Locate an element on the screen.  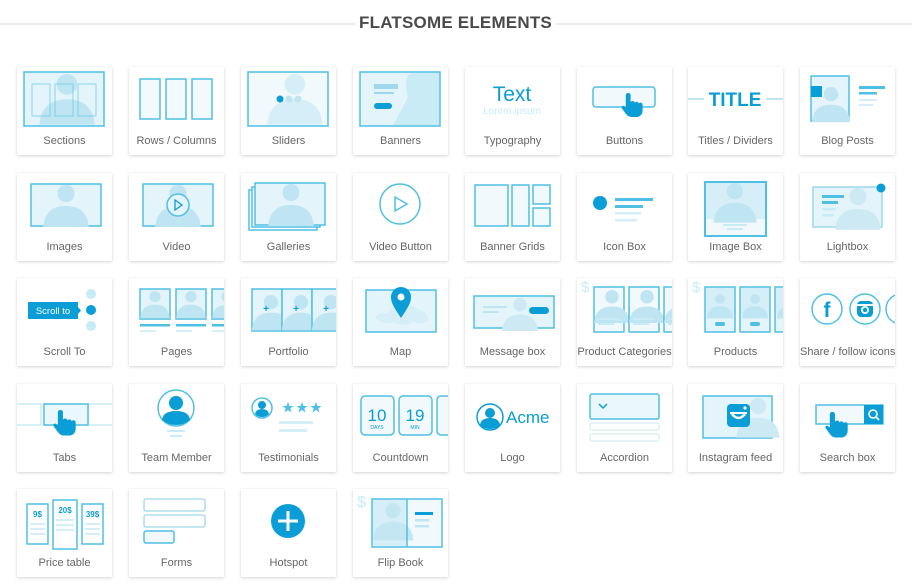
galleries-icon is located at coordinates (288, 205).